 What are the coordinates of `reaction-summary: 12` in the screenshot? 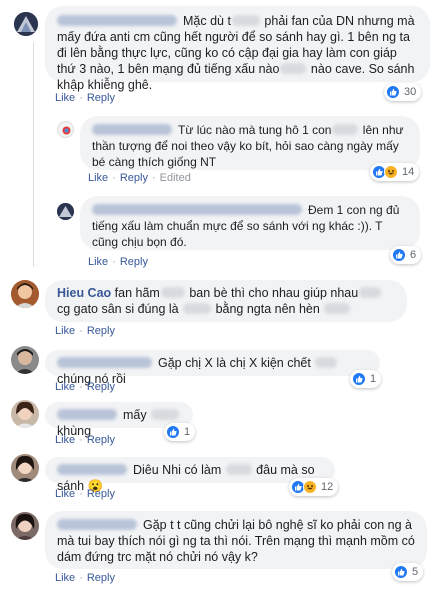 It's located at (314, 487).